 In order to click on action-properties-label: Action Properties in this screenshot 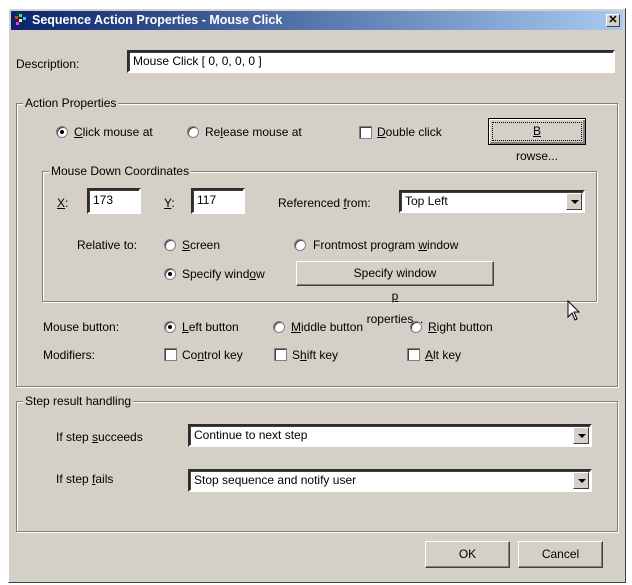, I will do `click(71, 103)`.